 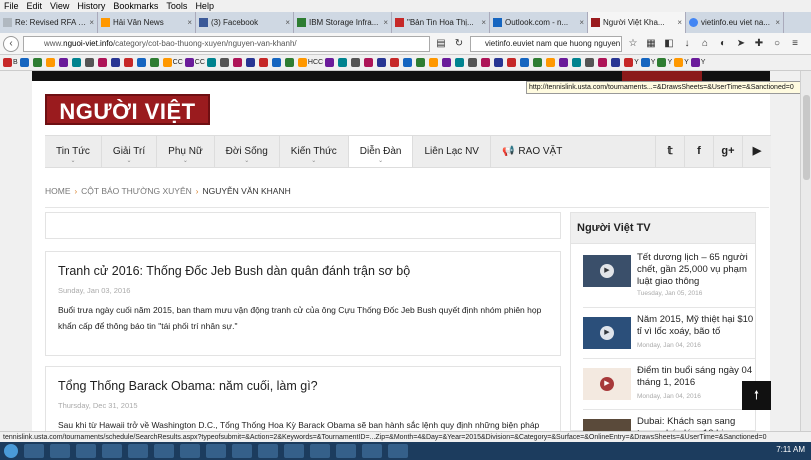 What do you see at coordinates (727, 151) in the screenshot?
I see `google-plus-icon: g+` at bounding box center [727, 151].